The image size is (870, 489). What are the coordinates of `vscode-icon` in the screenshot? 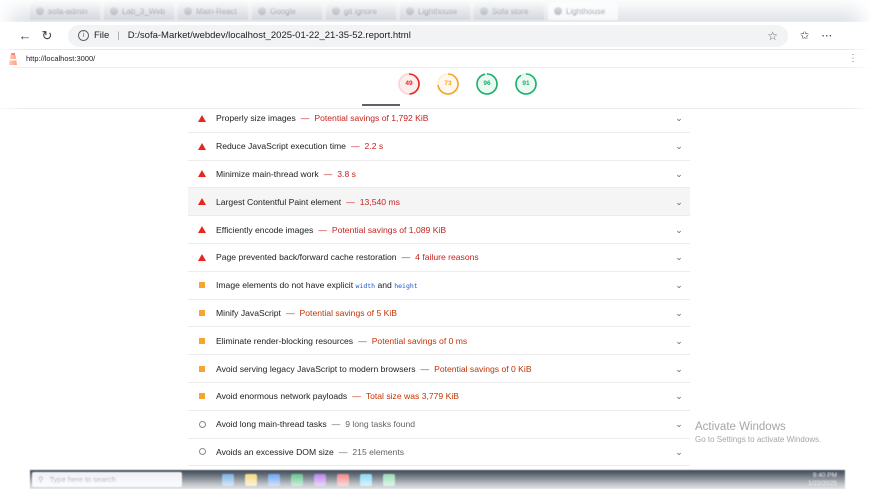 It's located at (320, 479).